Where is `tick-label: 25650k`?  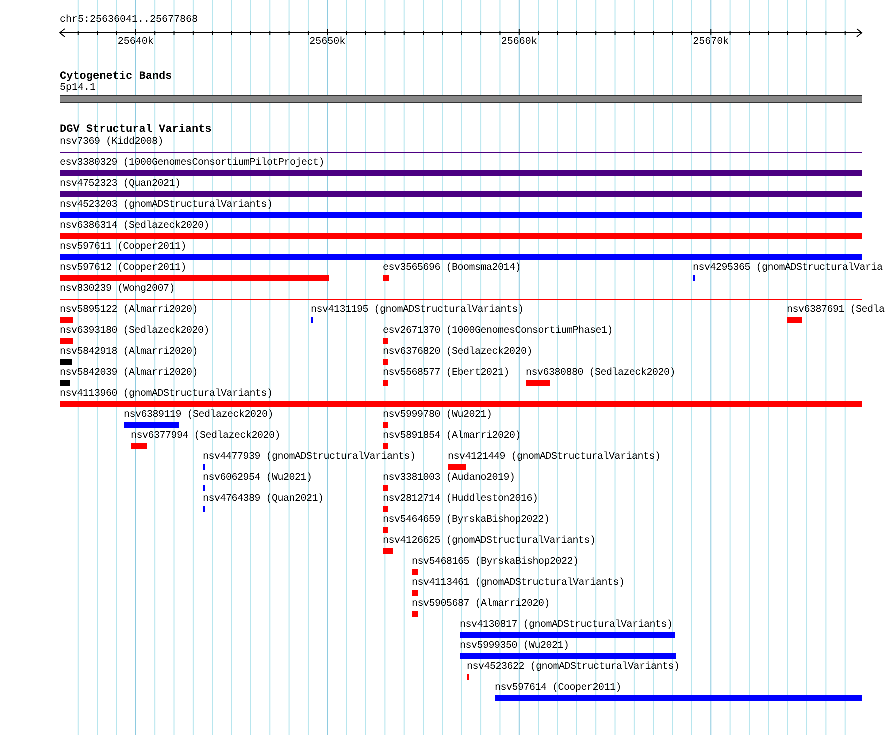 tick-label: 25650k is located at coordinates (328, 43).